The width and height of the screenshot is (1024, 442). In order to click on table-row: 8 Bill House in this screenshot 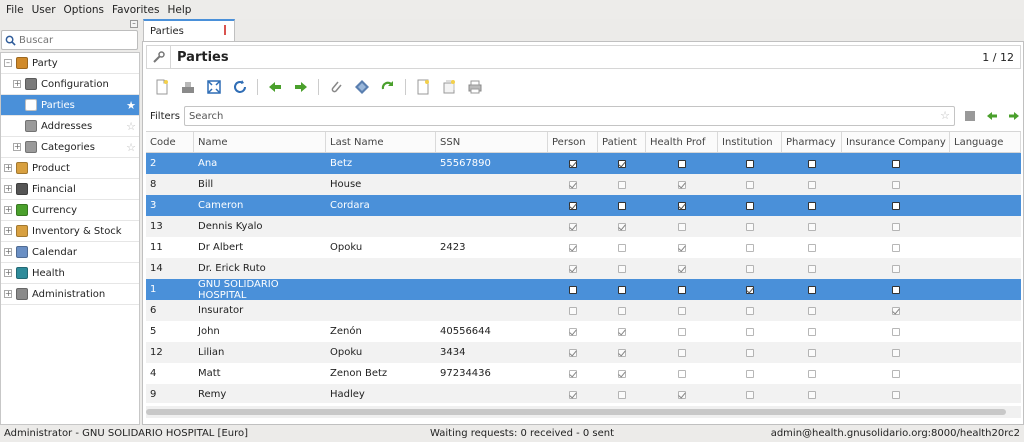, I will do `click(583, 184)`.